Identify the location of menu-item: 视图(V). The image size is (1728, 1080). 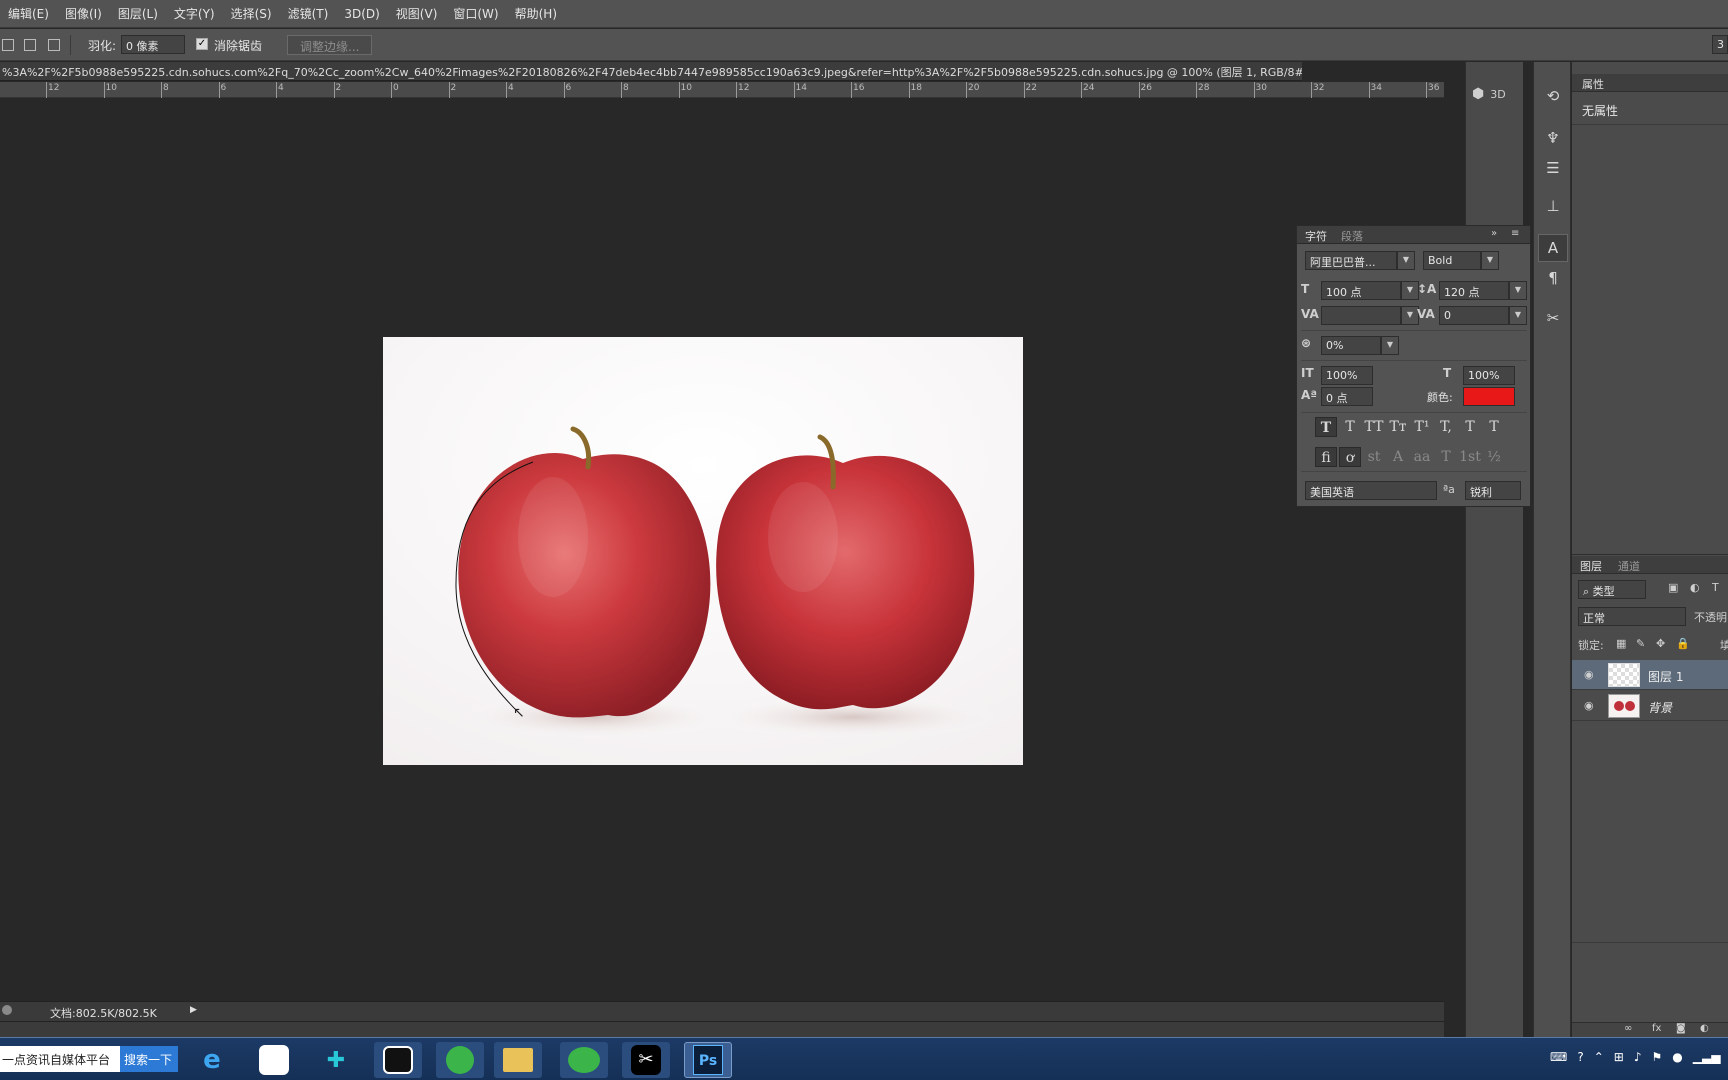
(417, 13).